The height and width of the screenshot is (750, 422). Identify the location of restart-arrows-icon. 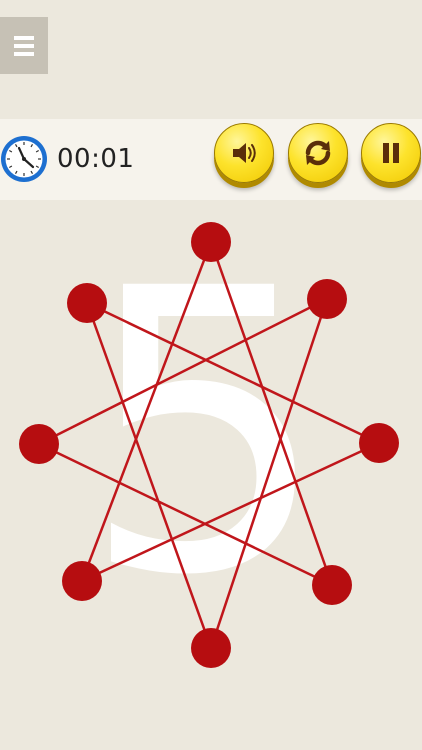
(318, 153).